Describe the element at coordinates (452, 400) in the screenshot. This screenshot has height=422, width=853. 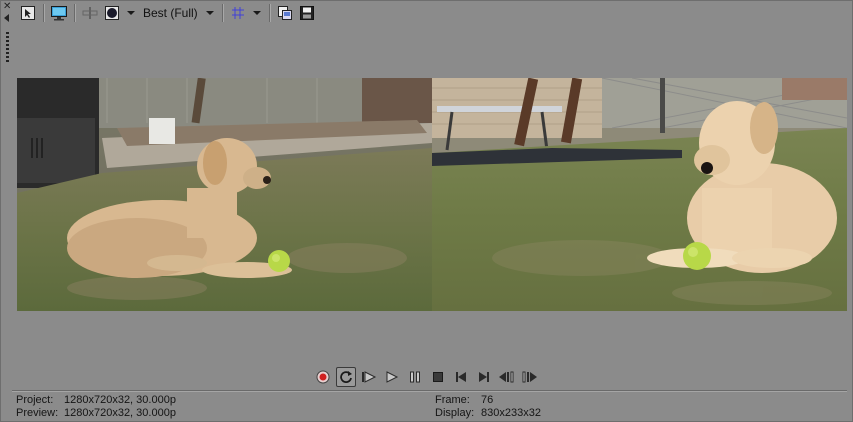
I see `frame-label: Frame:` at that location.